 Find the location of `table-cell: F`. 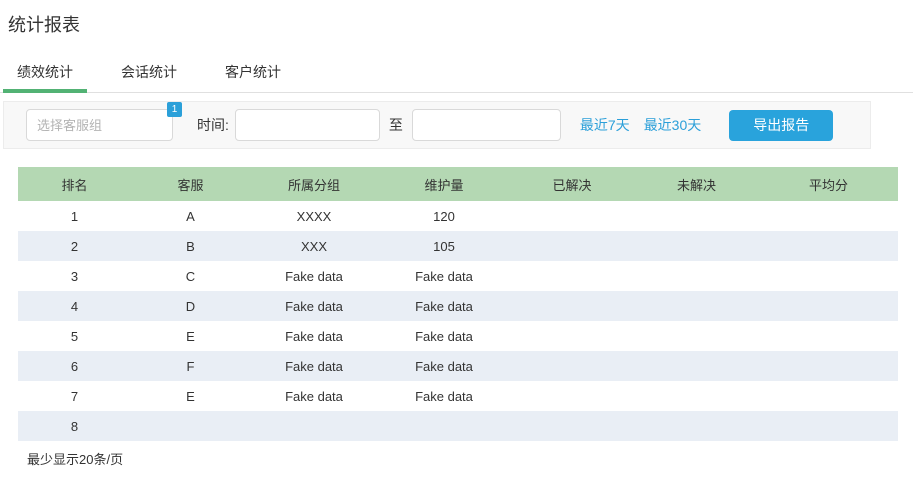

table-cell: F is located at coordinates (190, 366).